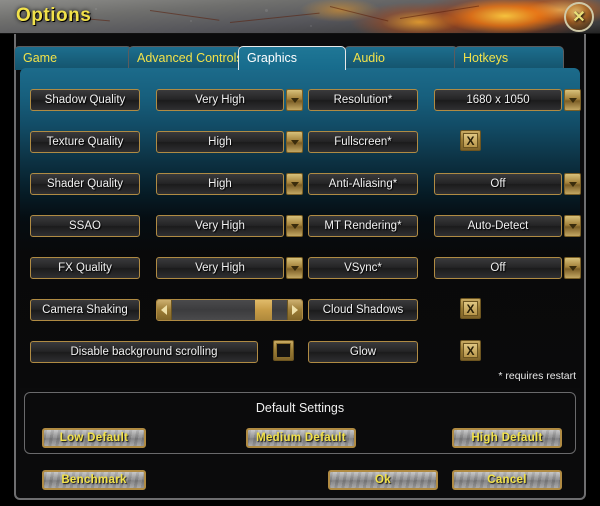 This screenshot has width=600, height=506. What do you see at coordinates (301, 438) in the screenshot?
I see `medium-default-button: Medium Default` at bounding box center [301, 438].